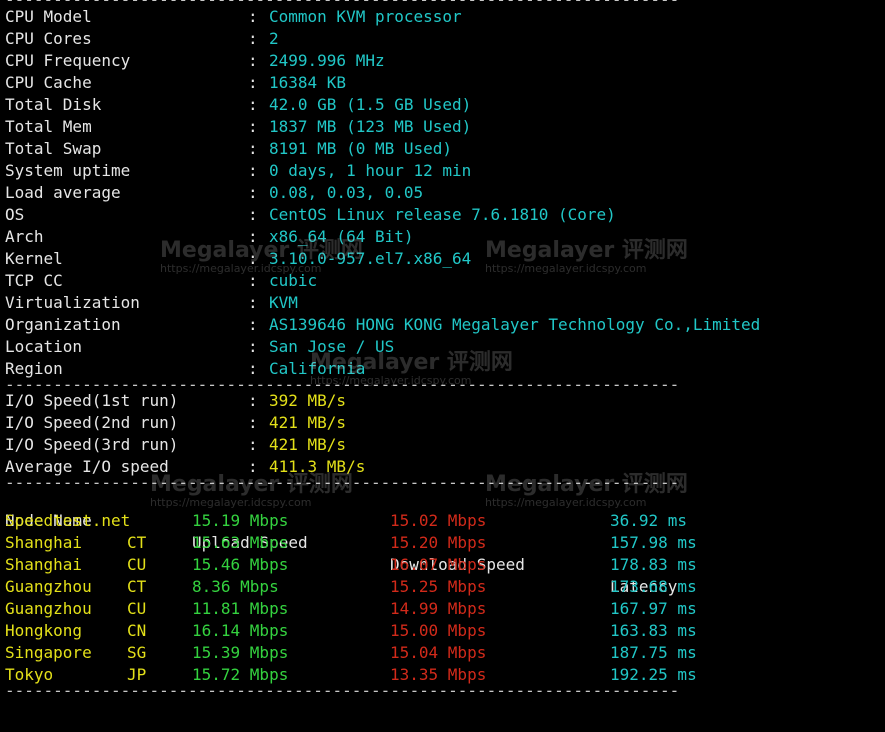 The height and width of the screenshot is (732, 885). Describe the element at coordinates (370, 258) in the screenshot. I see `info-value: 3.10.0-957.el7.x86_64` at that location.